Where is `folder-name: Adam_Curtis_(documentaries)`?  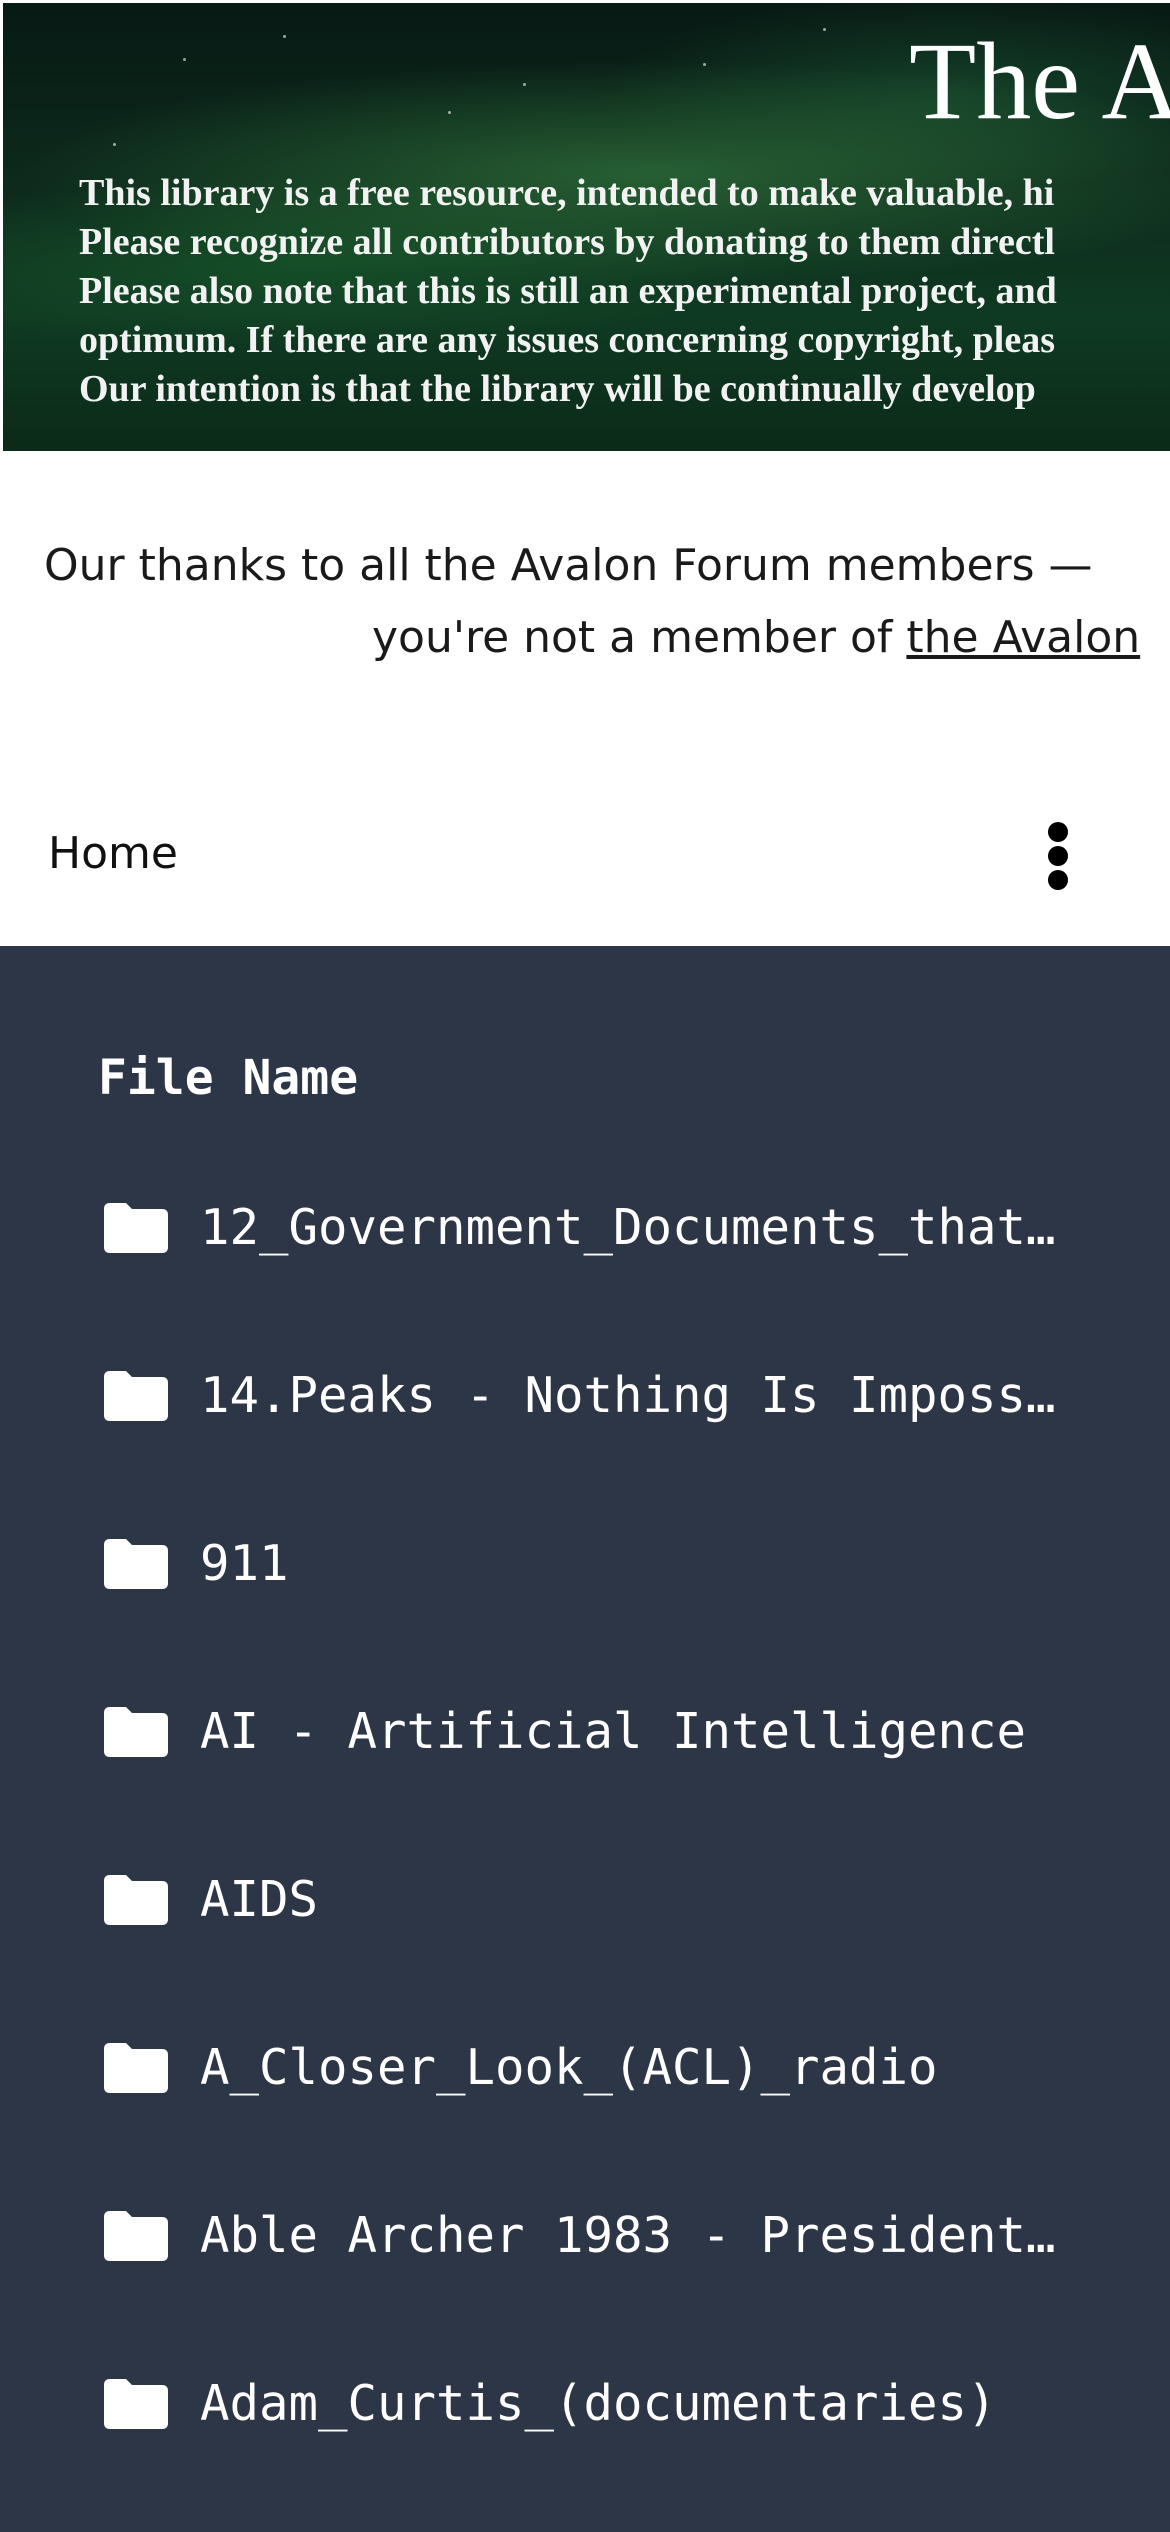
folder-name: Adam_Curtis_(documentaries) is located at coordinates (598, 2403).